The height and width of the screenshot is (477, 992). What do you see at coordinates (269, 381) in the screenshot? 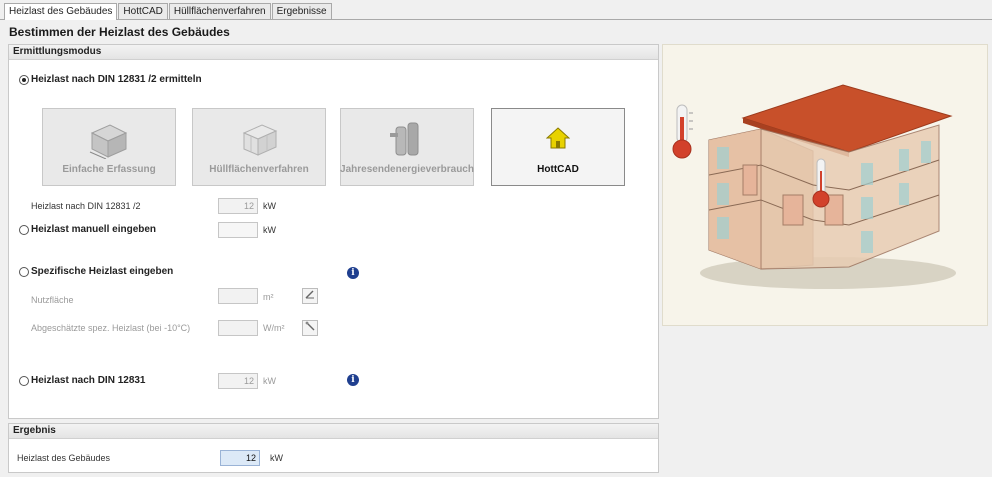
I see `din-unit: kW` at bounding box center [269, 381].